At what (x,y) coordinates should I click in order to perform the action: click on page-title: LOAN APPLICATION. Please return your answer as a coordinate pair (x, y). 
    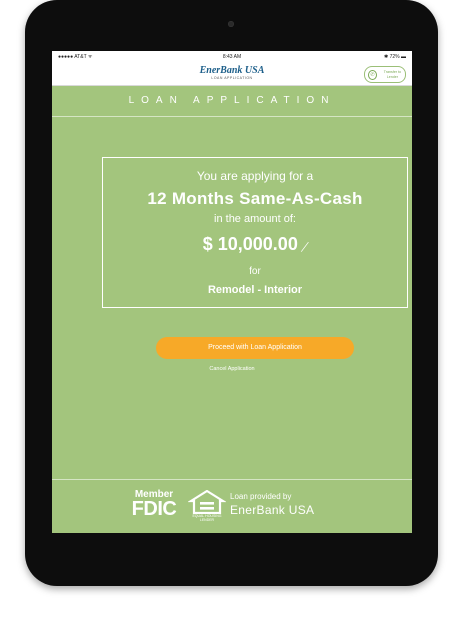
    Looking at the image, I should click on (232, 101).